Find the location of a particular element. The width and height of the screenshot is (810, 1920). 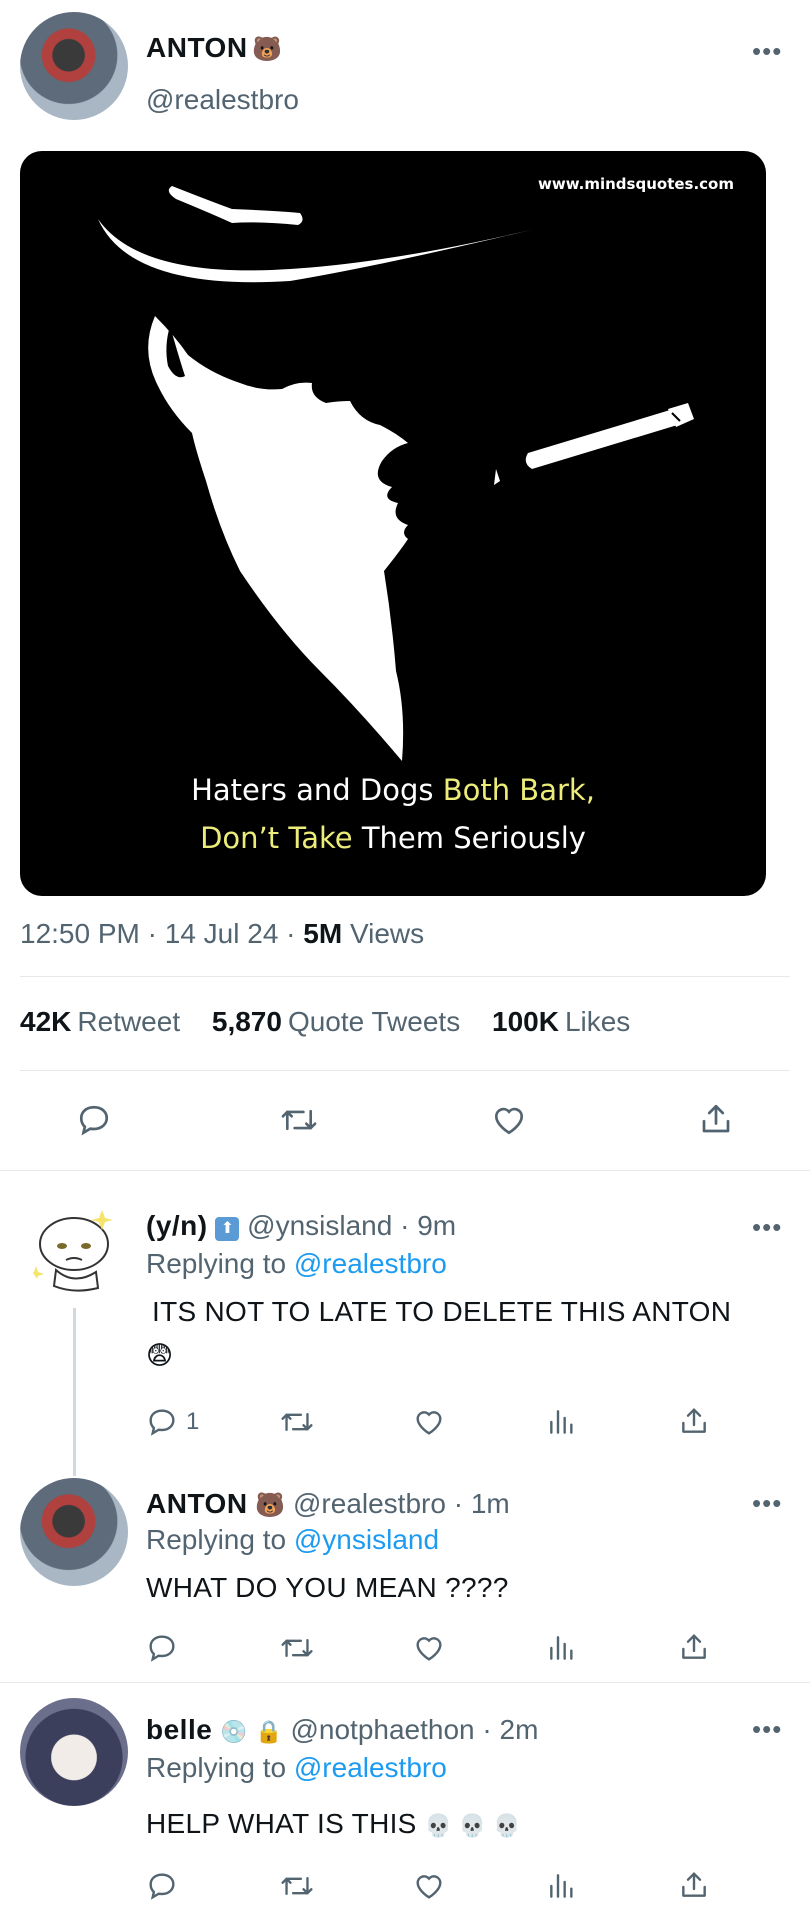

reply-3-share-icon is located at coordinates (694, 1885).